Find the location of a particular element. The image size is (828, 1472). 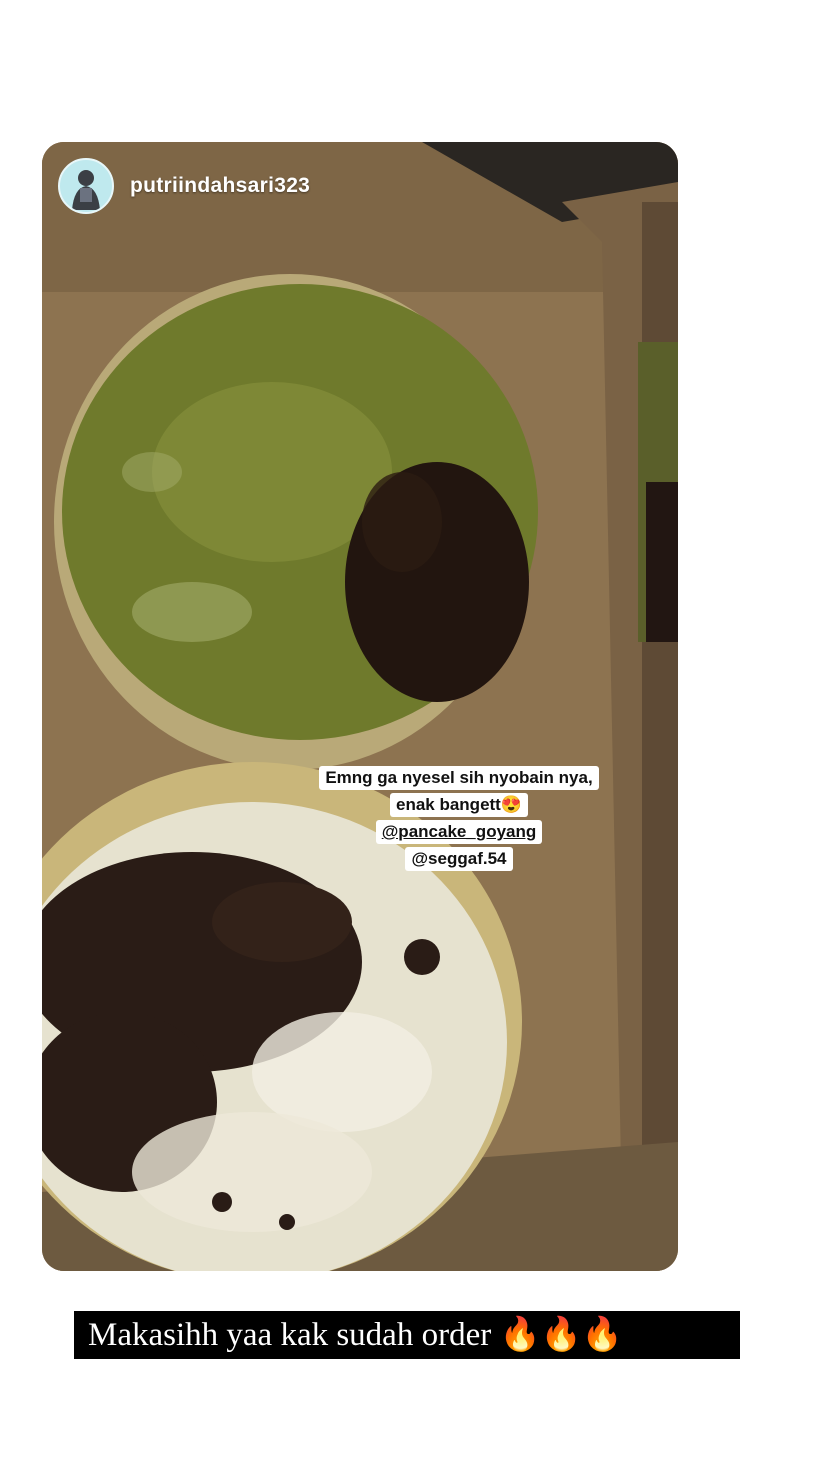

story-author: putriindahsari323 is located at coordinates (184, 186).